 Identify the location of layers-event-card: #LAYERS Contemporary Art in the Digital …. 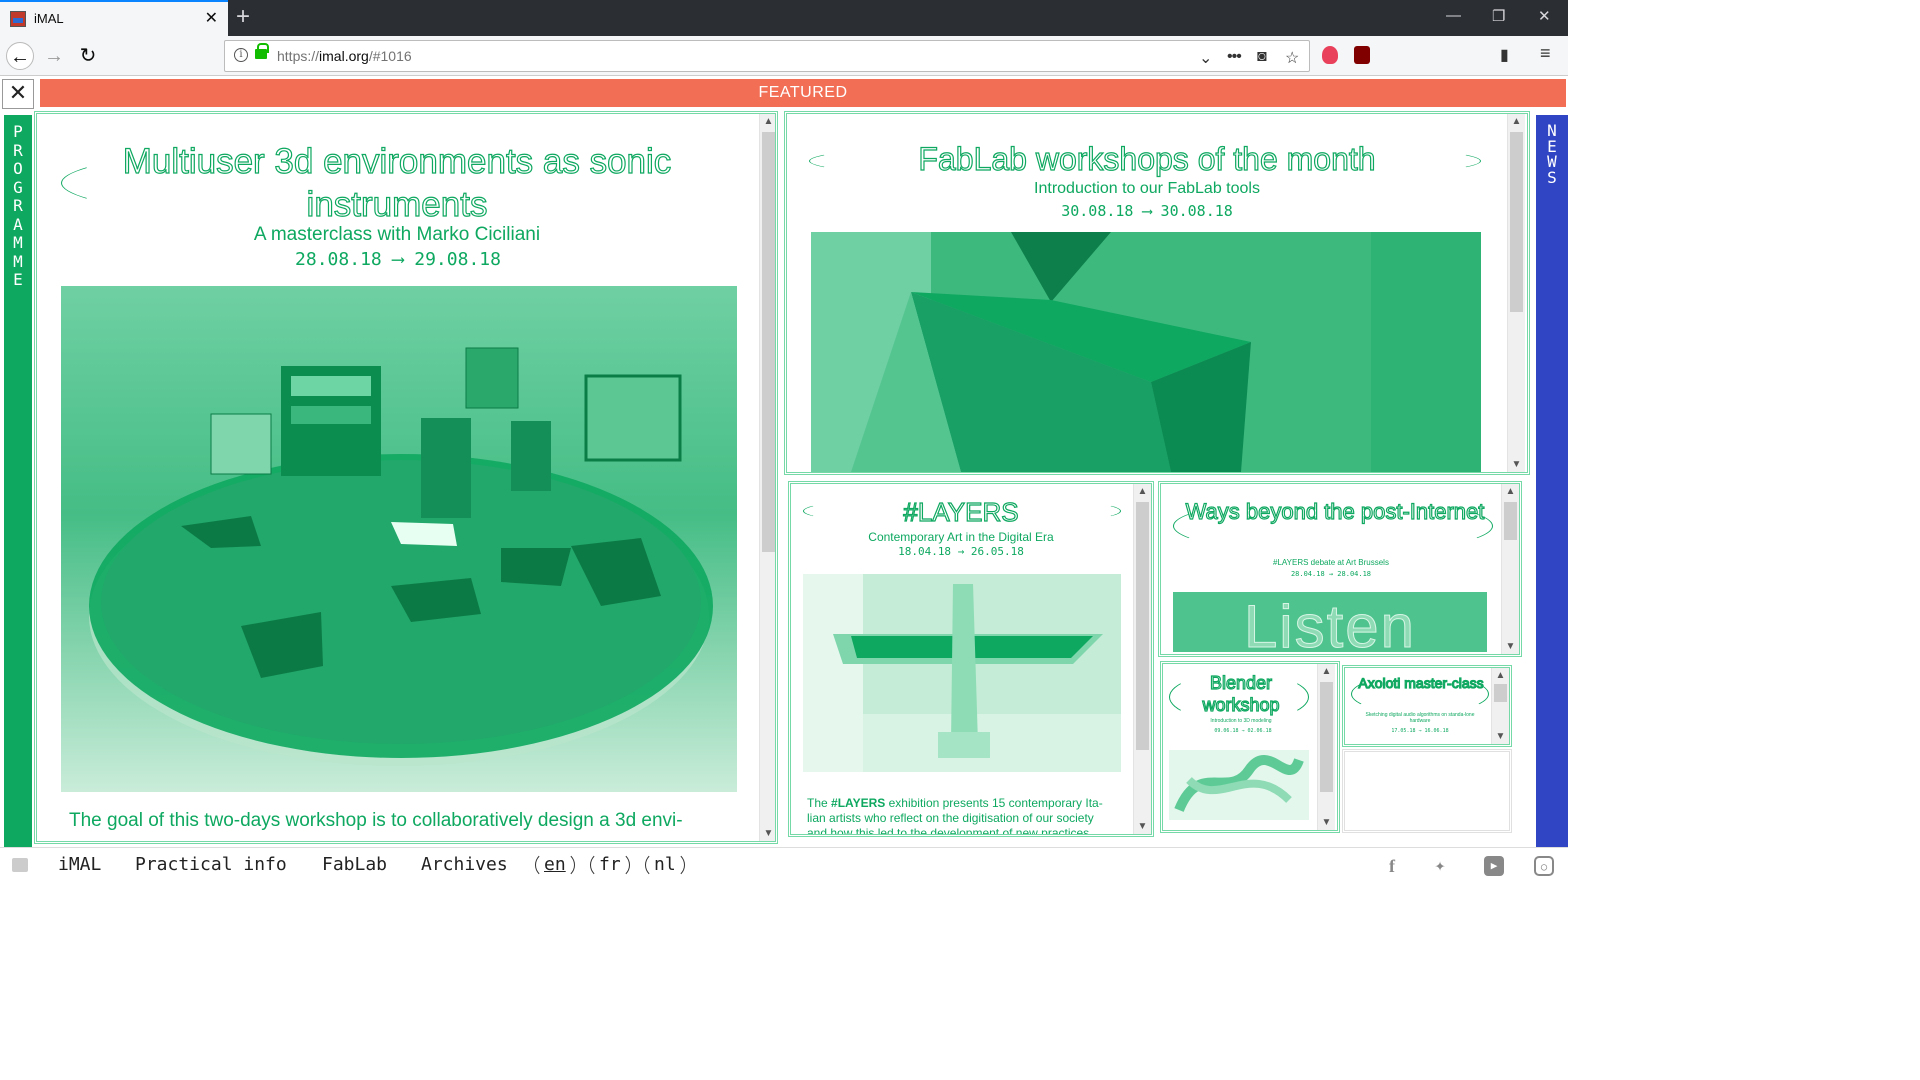
(971, 659).